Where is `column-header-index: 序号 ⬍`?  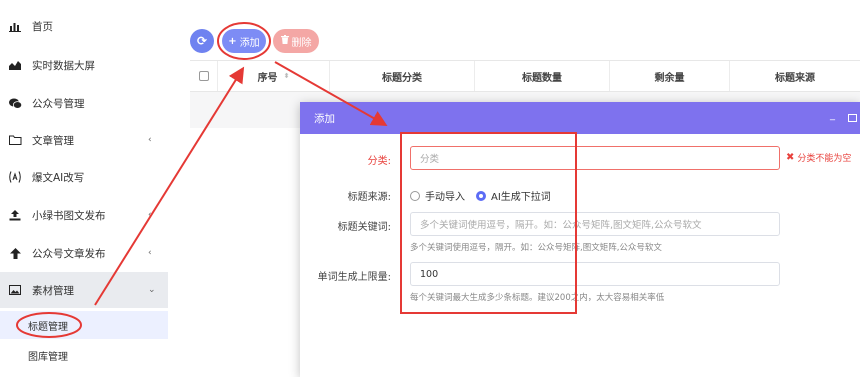 column-header-index: 序号 ⬍ is located at coordinates (274, 76).